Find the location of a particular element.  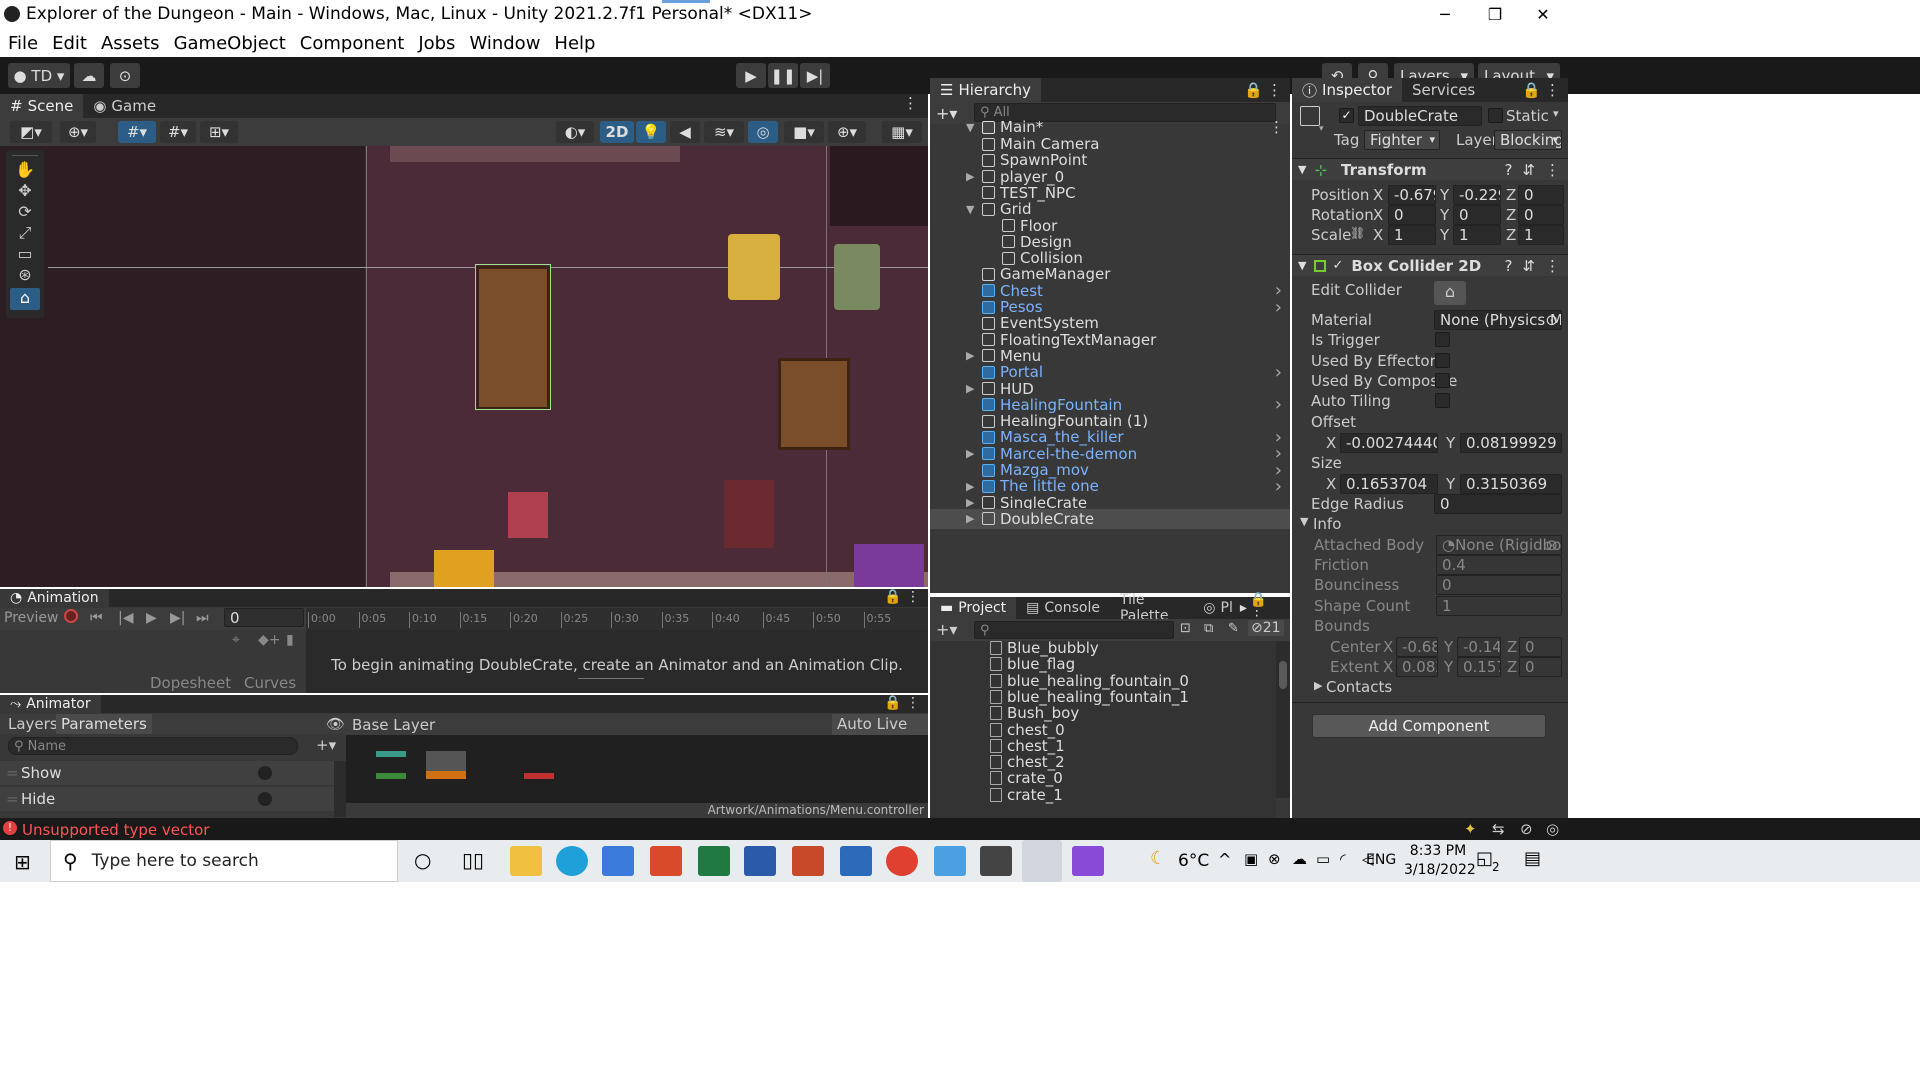

tag-dropdown: Fighter ▾ is located at coordinates (1402, 140).